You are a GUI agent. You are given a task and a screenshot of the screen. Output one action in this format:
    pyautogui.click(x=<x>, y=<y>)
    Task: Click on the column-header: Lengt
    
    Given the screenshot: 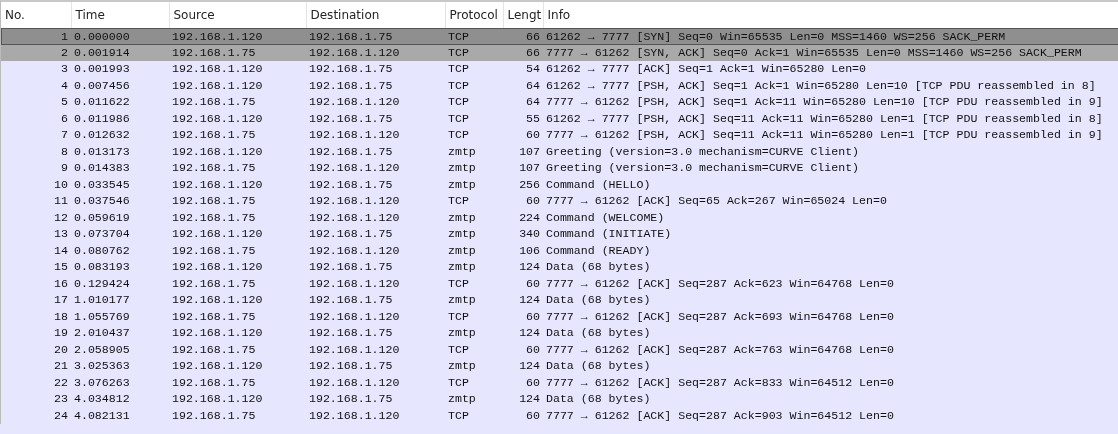 What is the action you would take?
    pyautogui.click(x=523, y=15)
    